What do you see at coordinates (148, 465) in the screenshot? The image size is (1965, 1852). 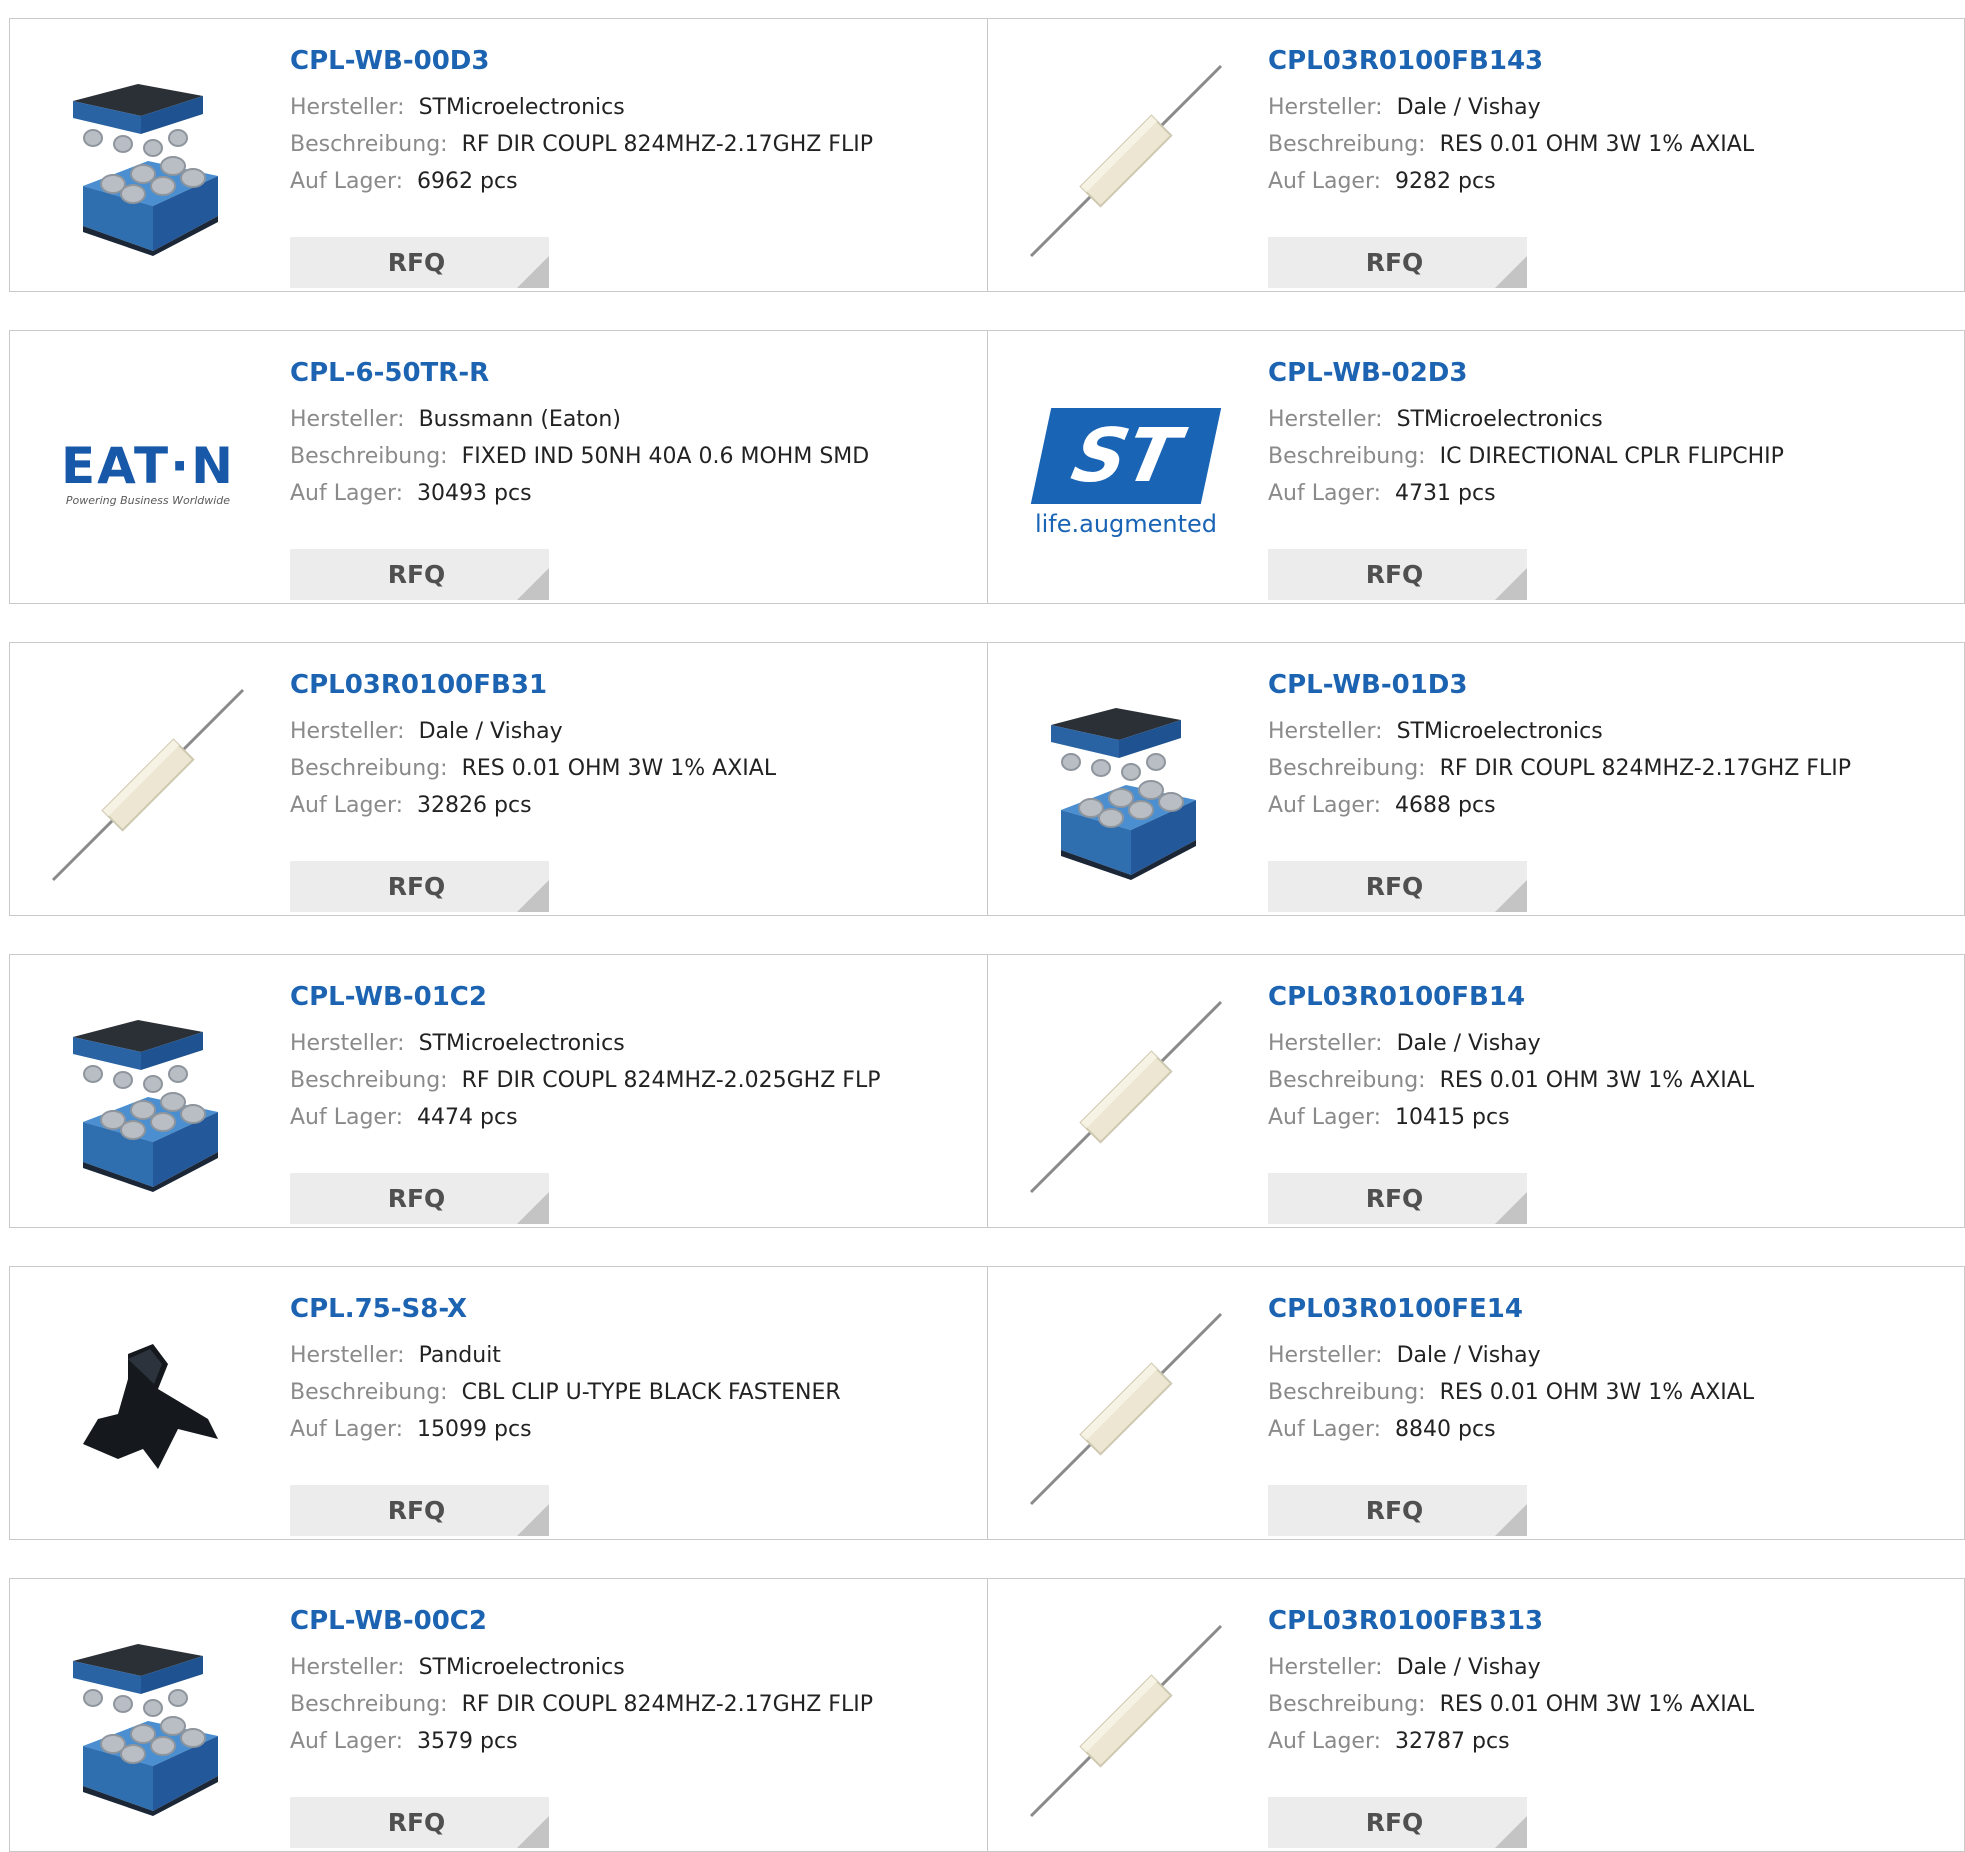 I see `logo-wordmark: EAT·N` at bounding box center [148, 465].